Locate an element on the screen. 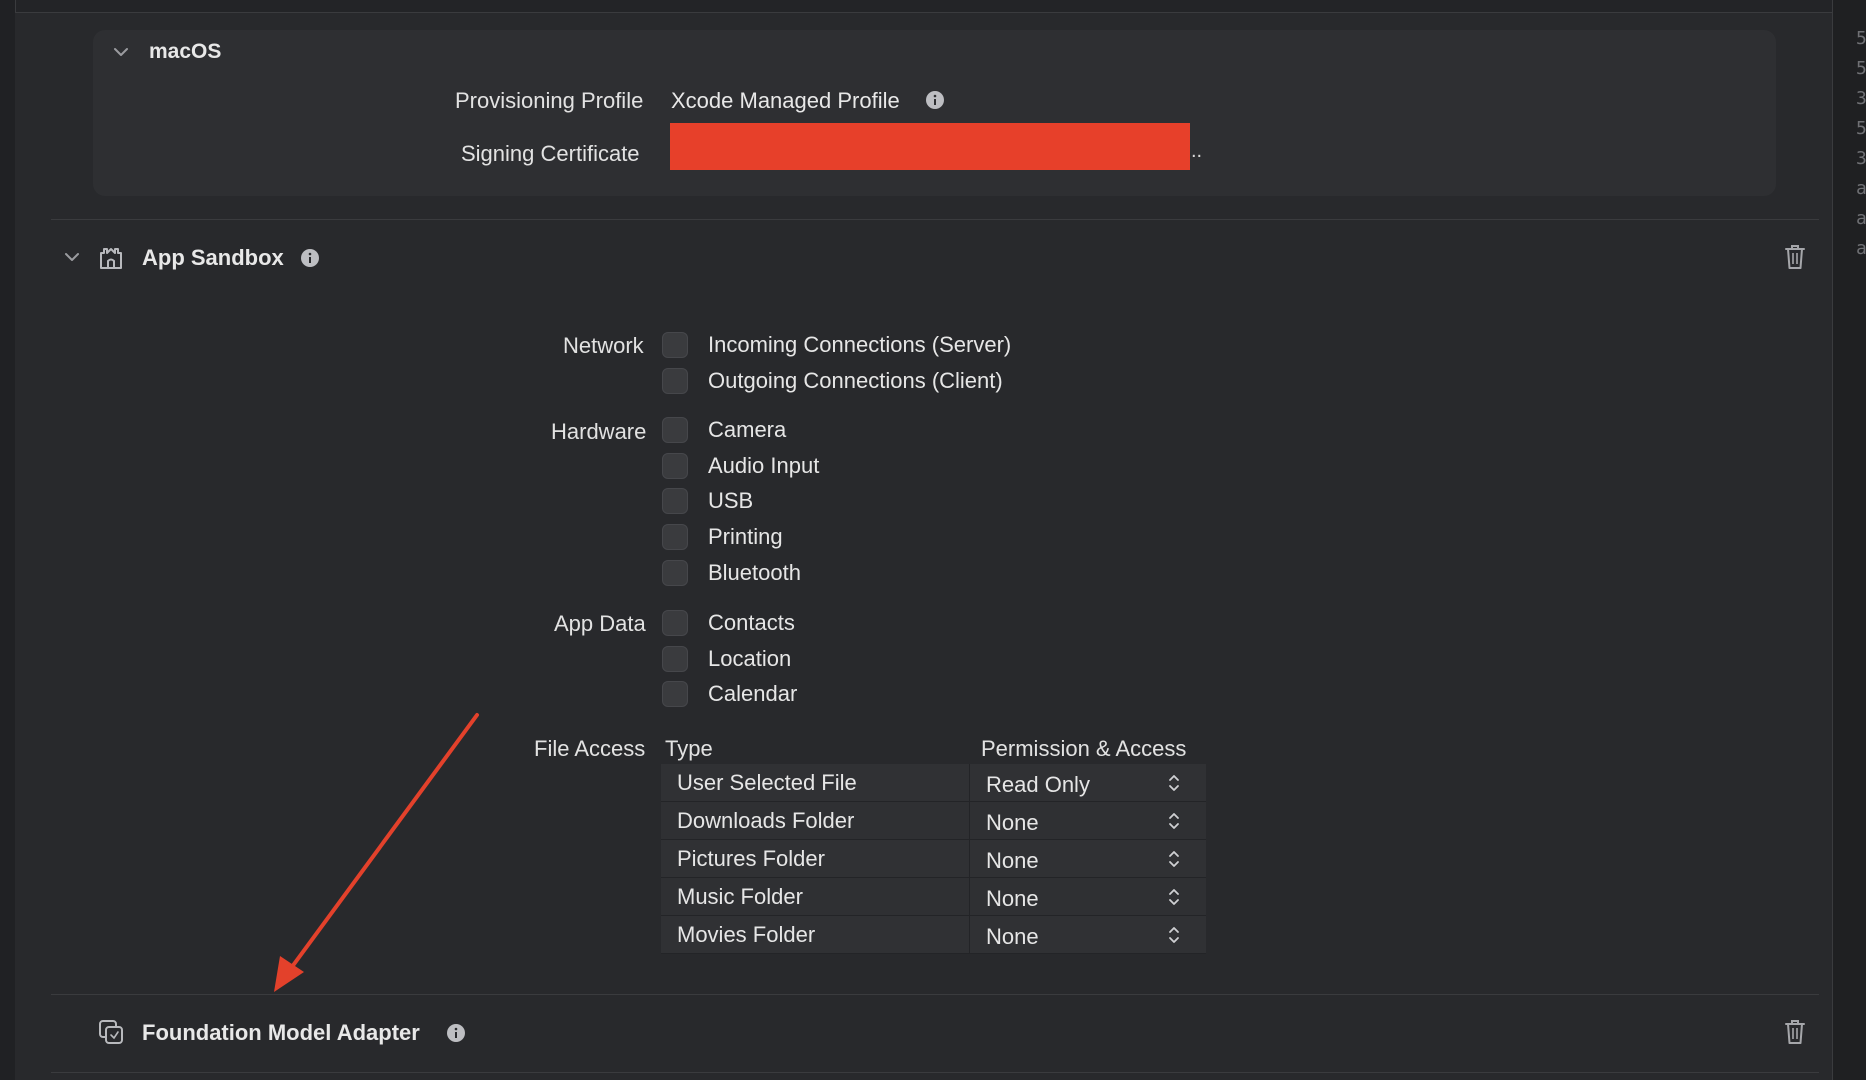  table-row: Pictures Folder None is located at coordinates (933, 859).